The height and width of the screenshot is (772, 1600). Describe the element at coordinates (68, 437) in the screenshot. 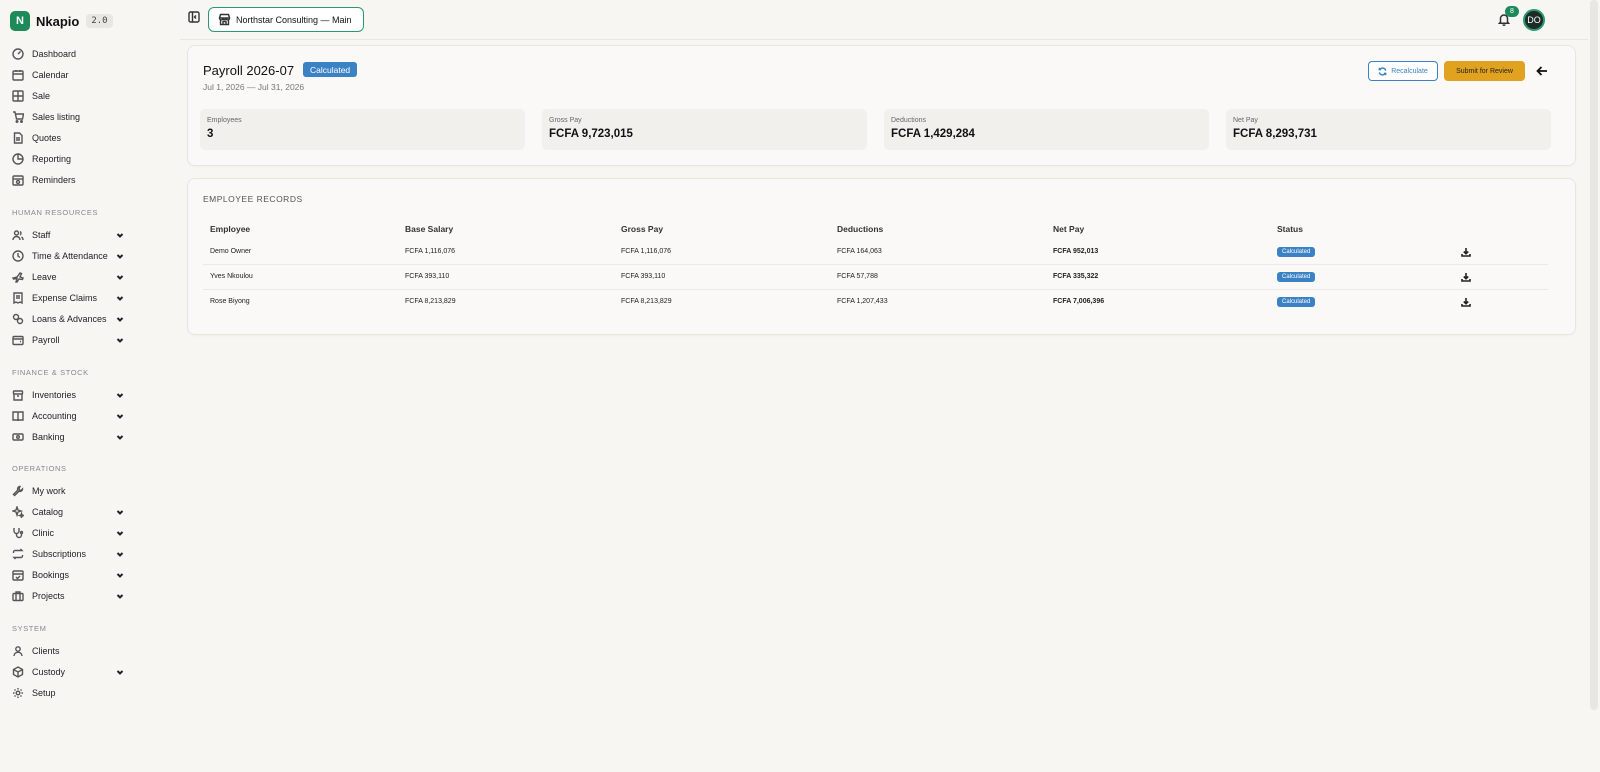

I see `sidebar-item-banking: Banking` at that location.